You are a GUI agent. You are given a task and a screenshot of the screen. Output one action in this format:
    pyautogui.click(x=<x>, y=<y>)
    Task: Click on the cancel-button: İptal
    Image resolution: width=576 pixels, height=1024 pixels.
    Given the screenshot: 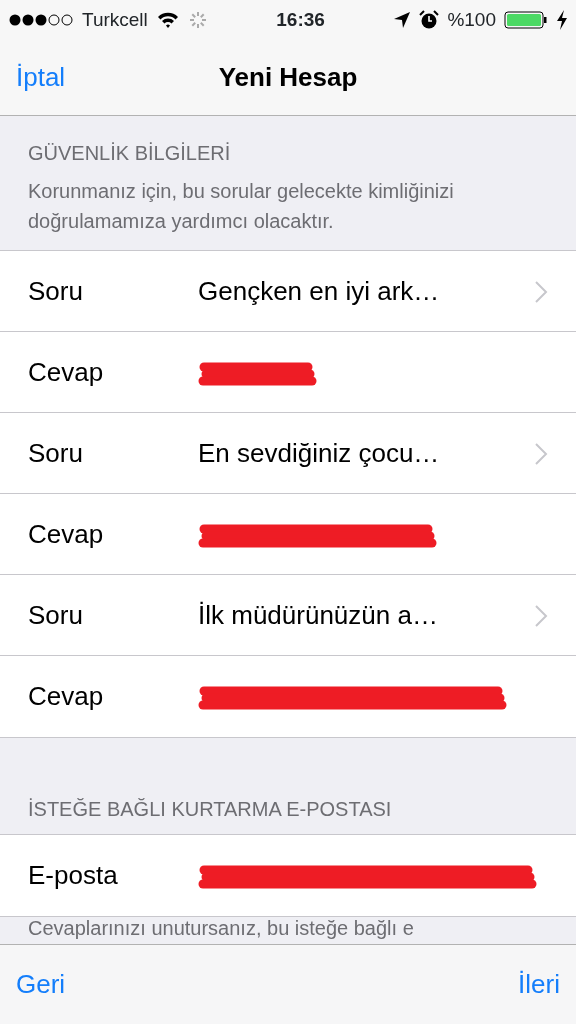 What is the action you would take?
    pyautogui.click(x=41, y=77)
    